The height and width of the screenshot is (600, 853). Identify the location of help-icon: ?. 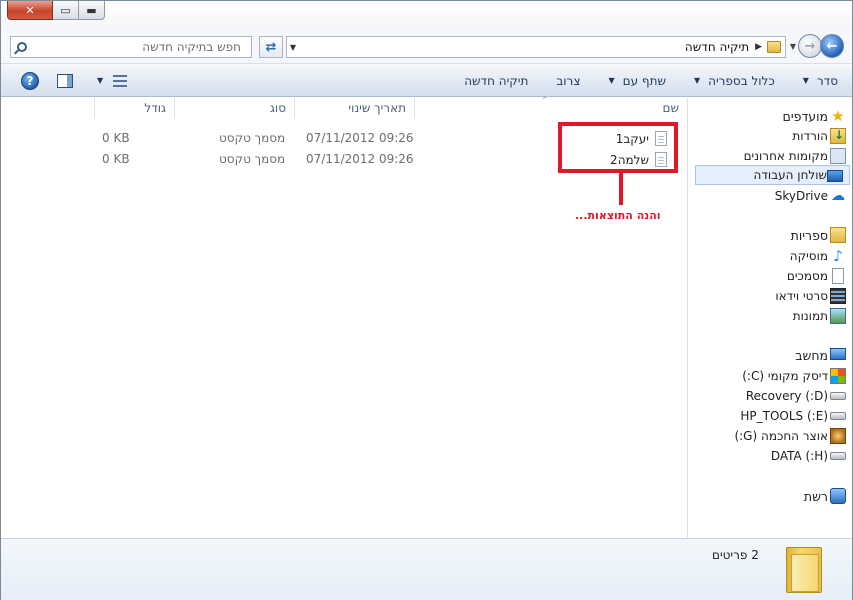
(30, 80).